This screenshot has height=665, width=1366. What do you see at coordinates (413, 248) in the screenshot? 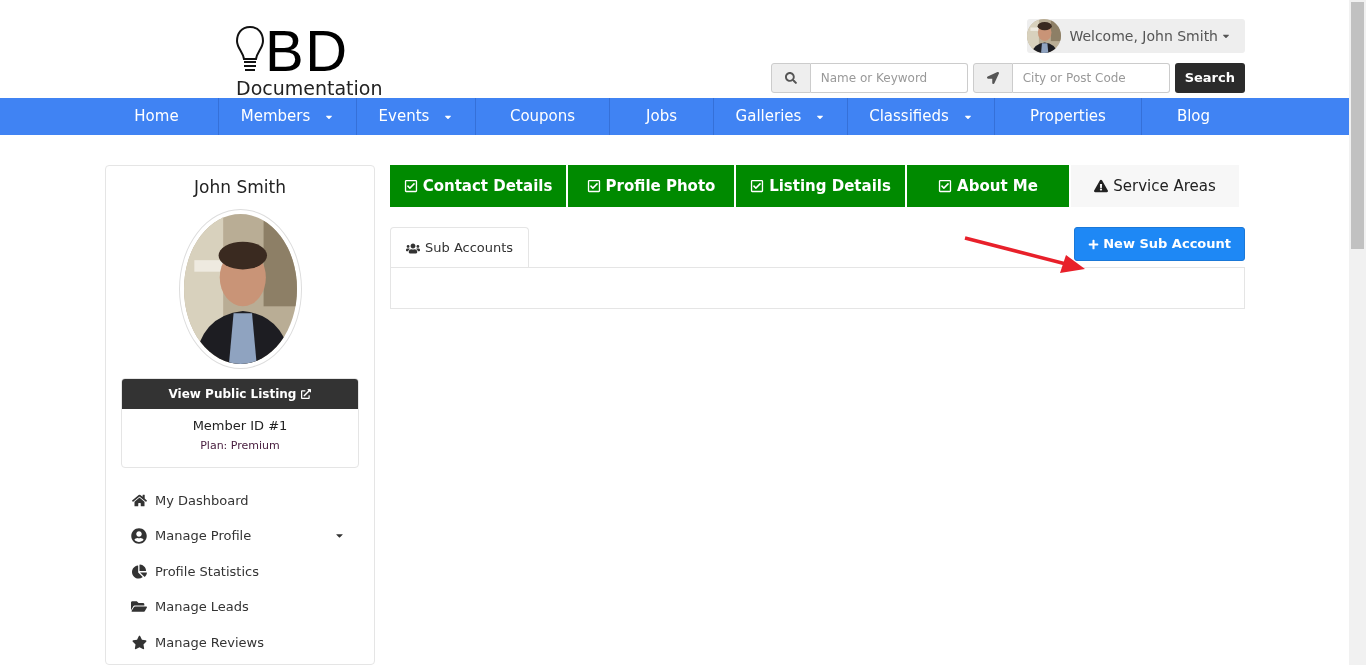
I see `users-icon` at bounding box center [413, 248].